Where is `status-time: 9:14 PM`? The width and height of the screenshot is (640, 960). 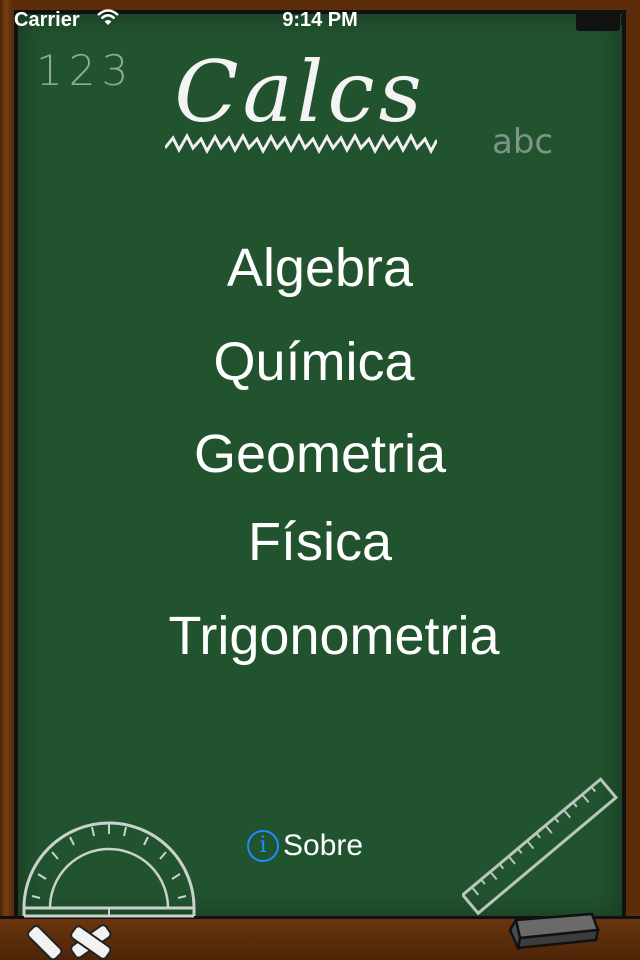
status-time: 9:14 PM is located at coordinates (320, 20).